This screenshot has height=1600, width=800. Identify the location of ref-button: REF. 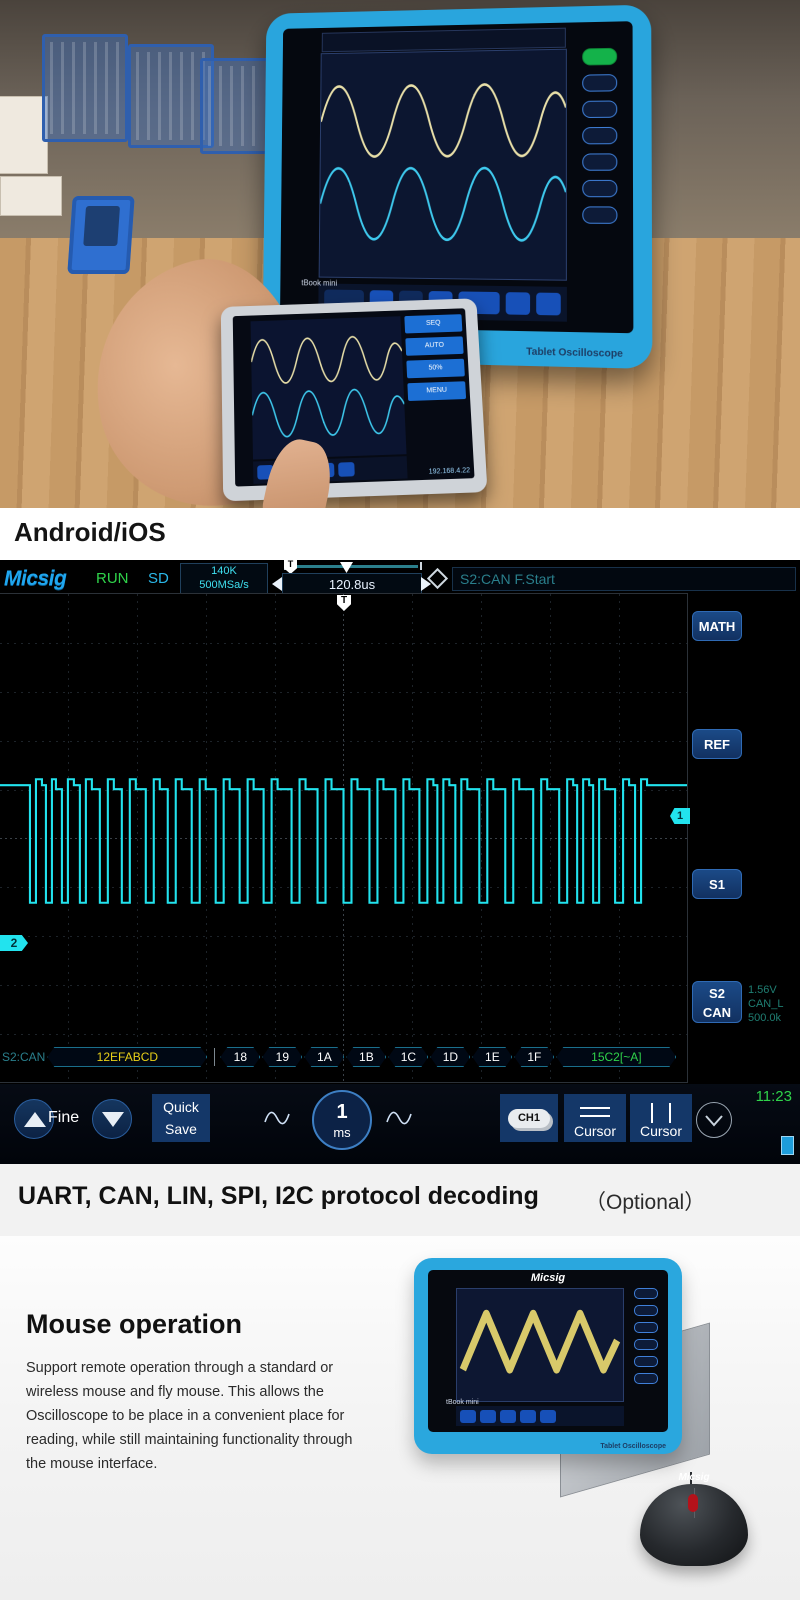
(717, 744).